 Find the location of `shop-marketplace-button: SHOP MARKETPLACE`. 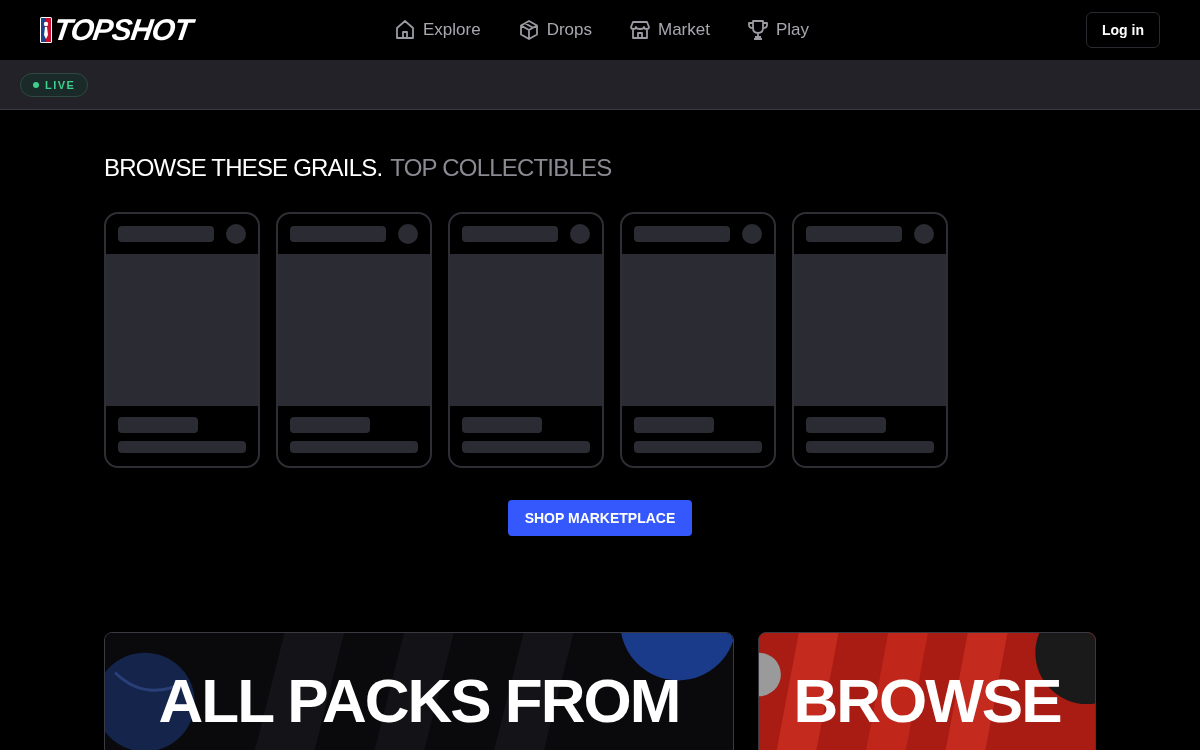

shop-marketplace-button: SHOP MARKETPLACE is located at coordinates (600, 518).